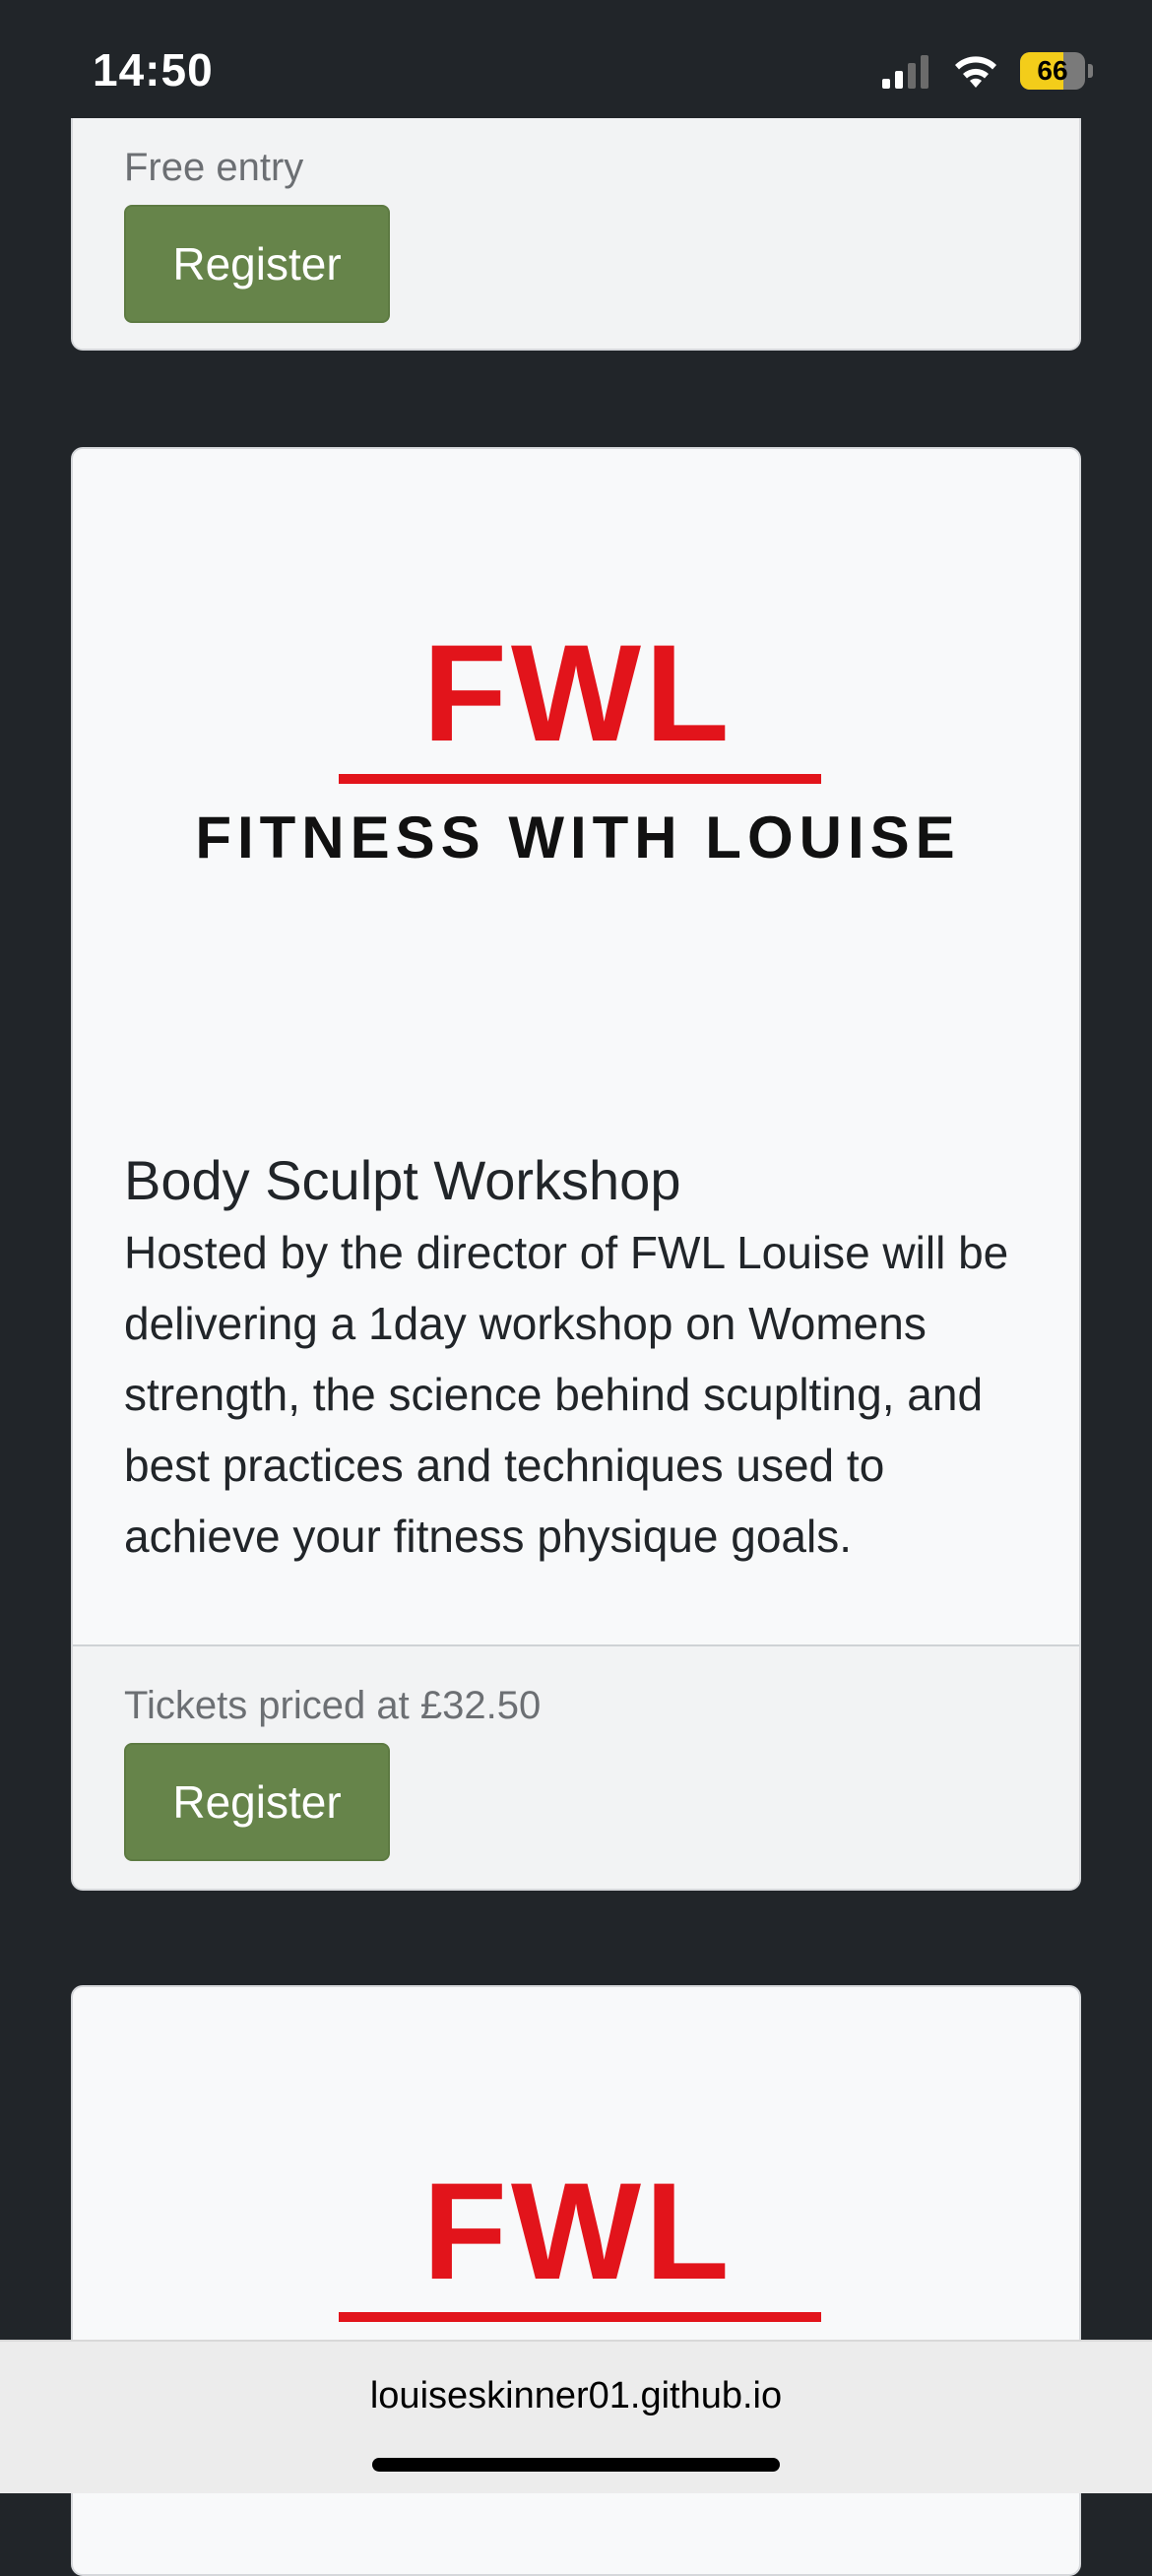 This screenshot has height=2576, width=1152. What do you see at coordinates (975, 72) in the screenshot?
I see `wifi-icon` at bounding box center [975, 72].